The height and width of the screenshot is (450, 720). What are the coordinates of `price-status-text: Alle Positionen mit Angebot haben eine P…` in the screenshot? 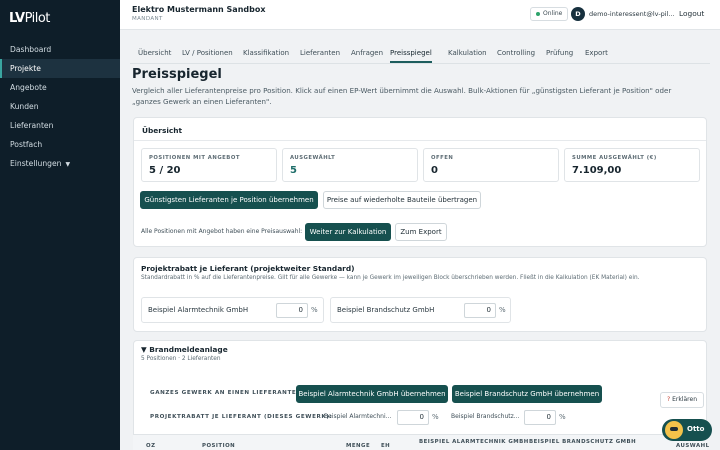 It's located at (222, 231).